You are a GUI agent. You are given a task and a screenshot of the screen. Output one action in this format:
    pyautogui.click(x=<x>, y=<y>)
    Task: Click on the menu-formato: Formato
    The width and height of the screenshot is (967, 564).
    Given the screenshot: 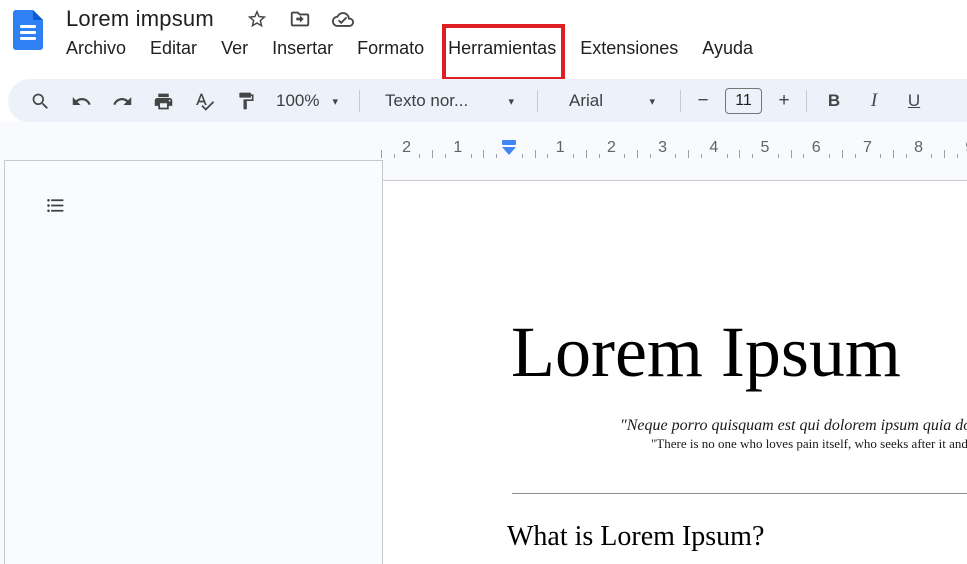 What is the action you would take?
    pyautogui.click(x=390, y=48)
    